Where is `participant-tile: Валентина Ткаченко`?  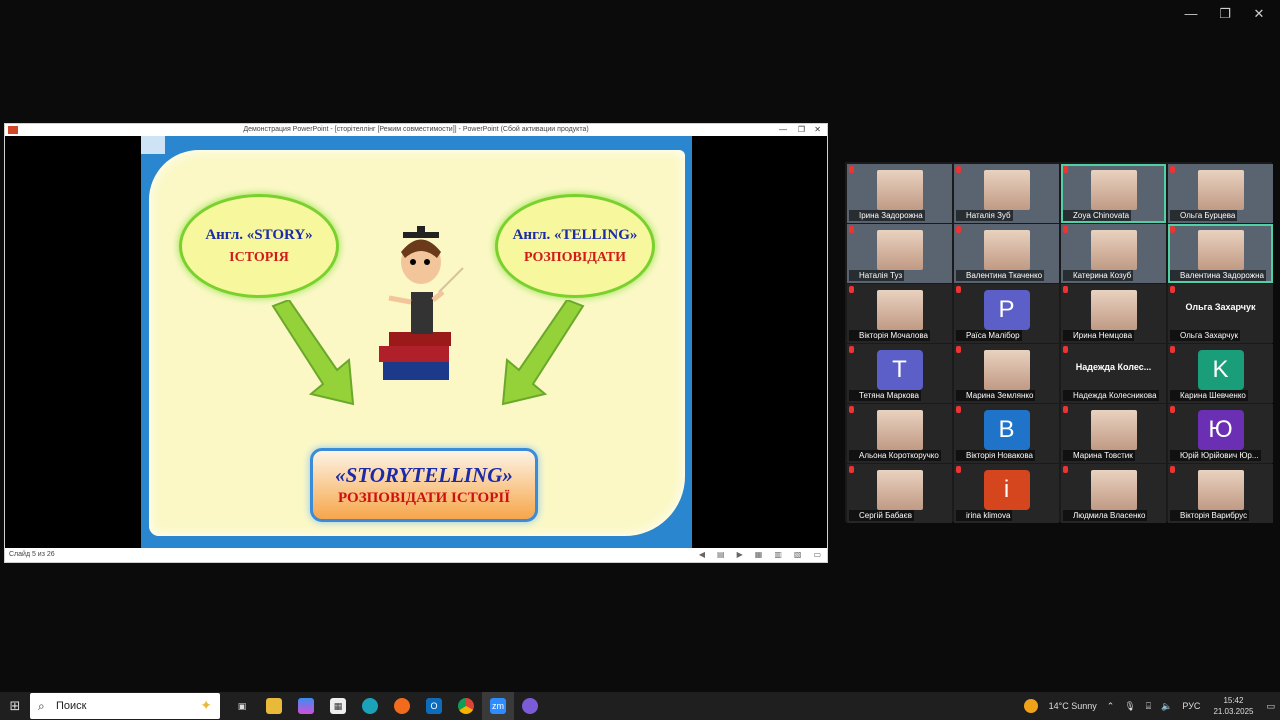
participant-tile: Валентина Ткаченко is located at coordinates (1006, 253).